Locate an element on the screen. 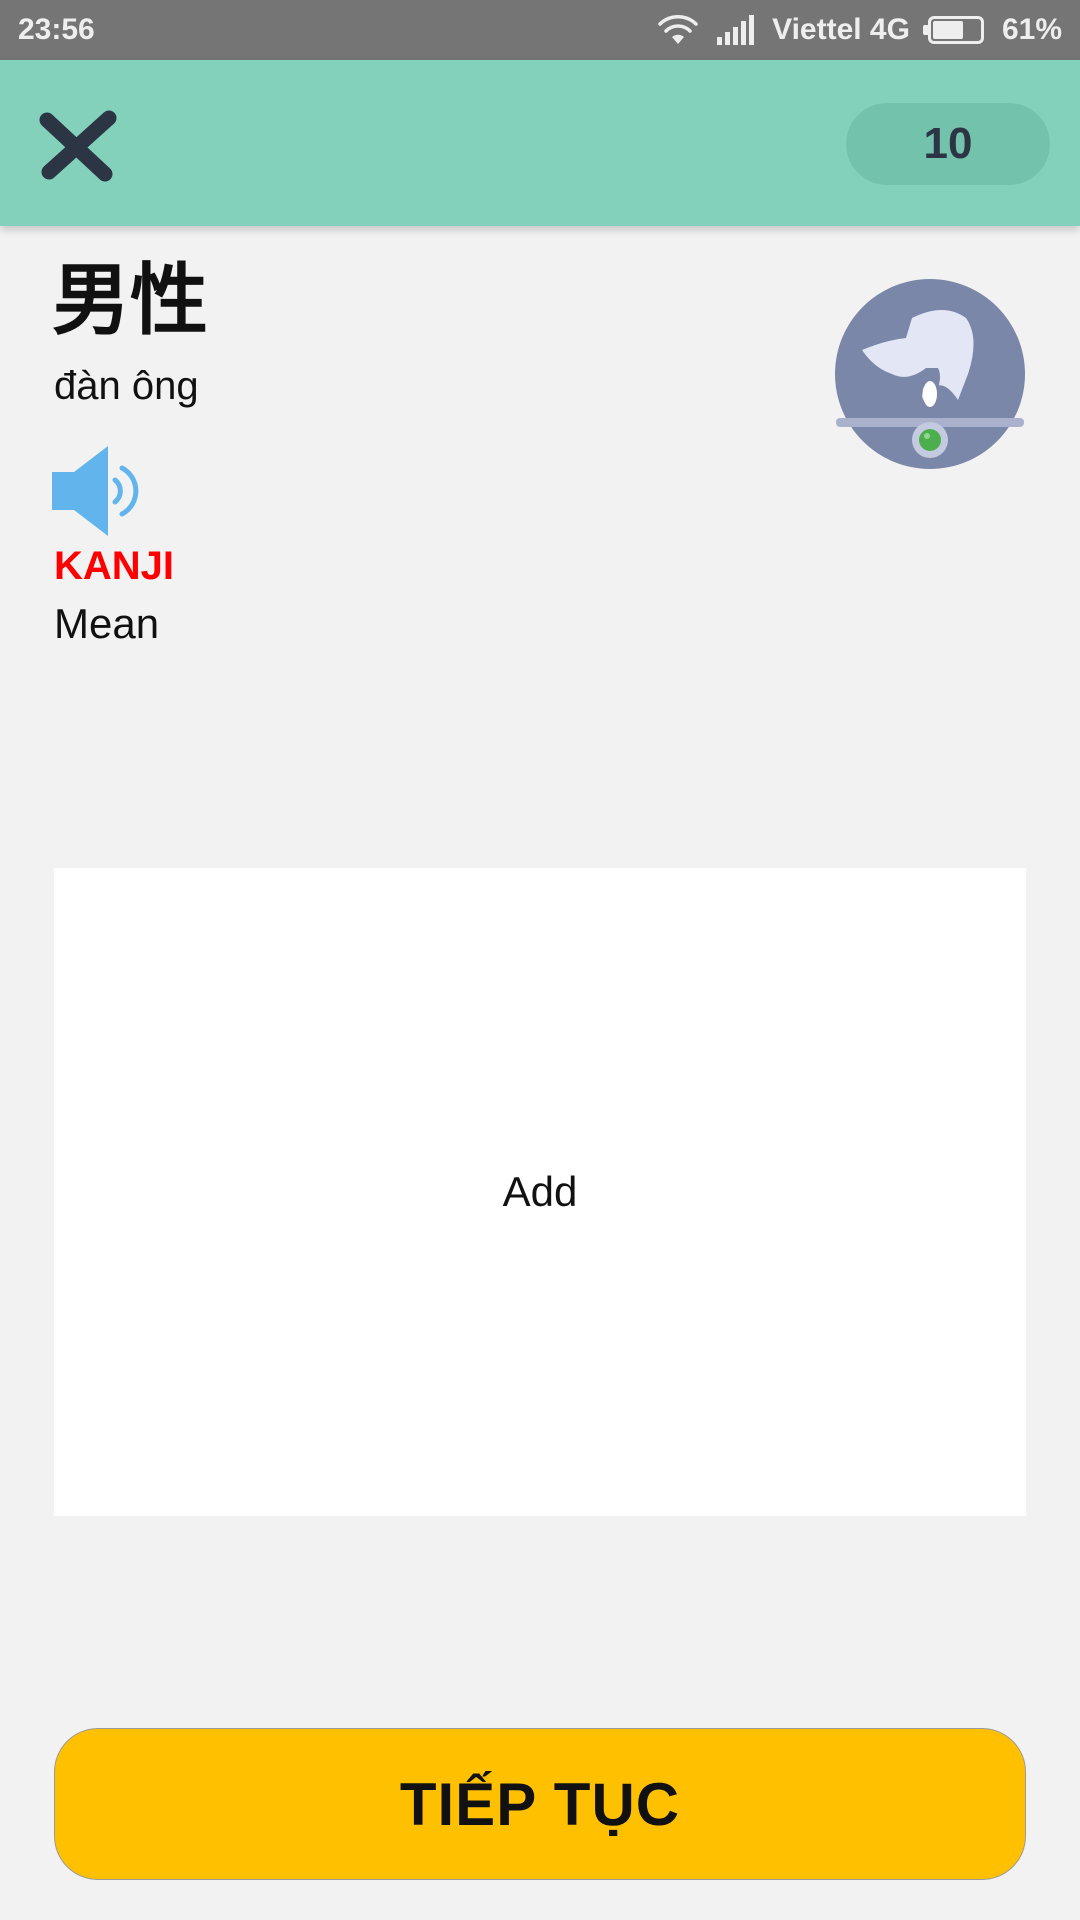 Image resolution: width=1080 pixels, height=1920 pixels. wifi-icon is located at coordinates (678, 30).